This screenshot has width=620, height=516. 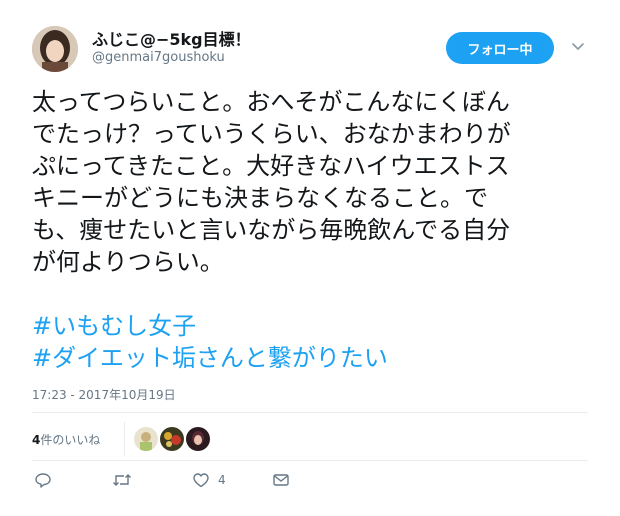 I want to click on direct-message-button, so click(x=281, y=480).